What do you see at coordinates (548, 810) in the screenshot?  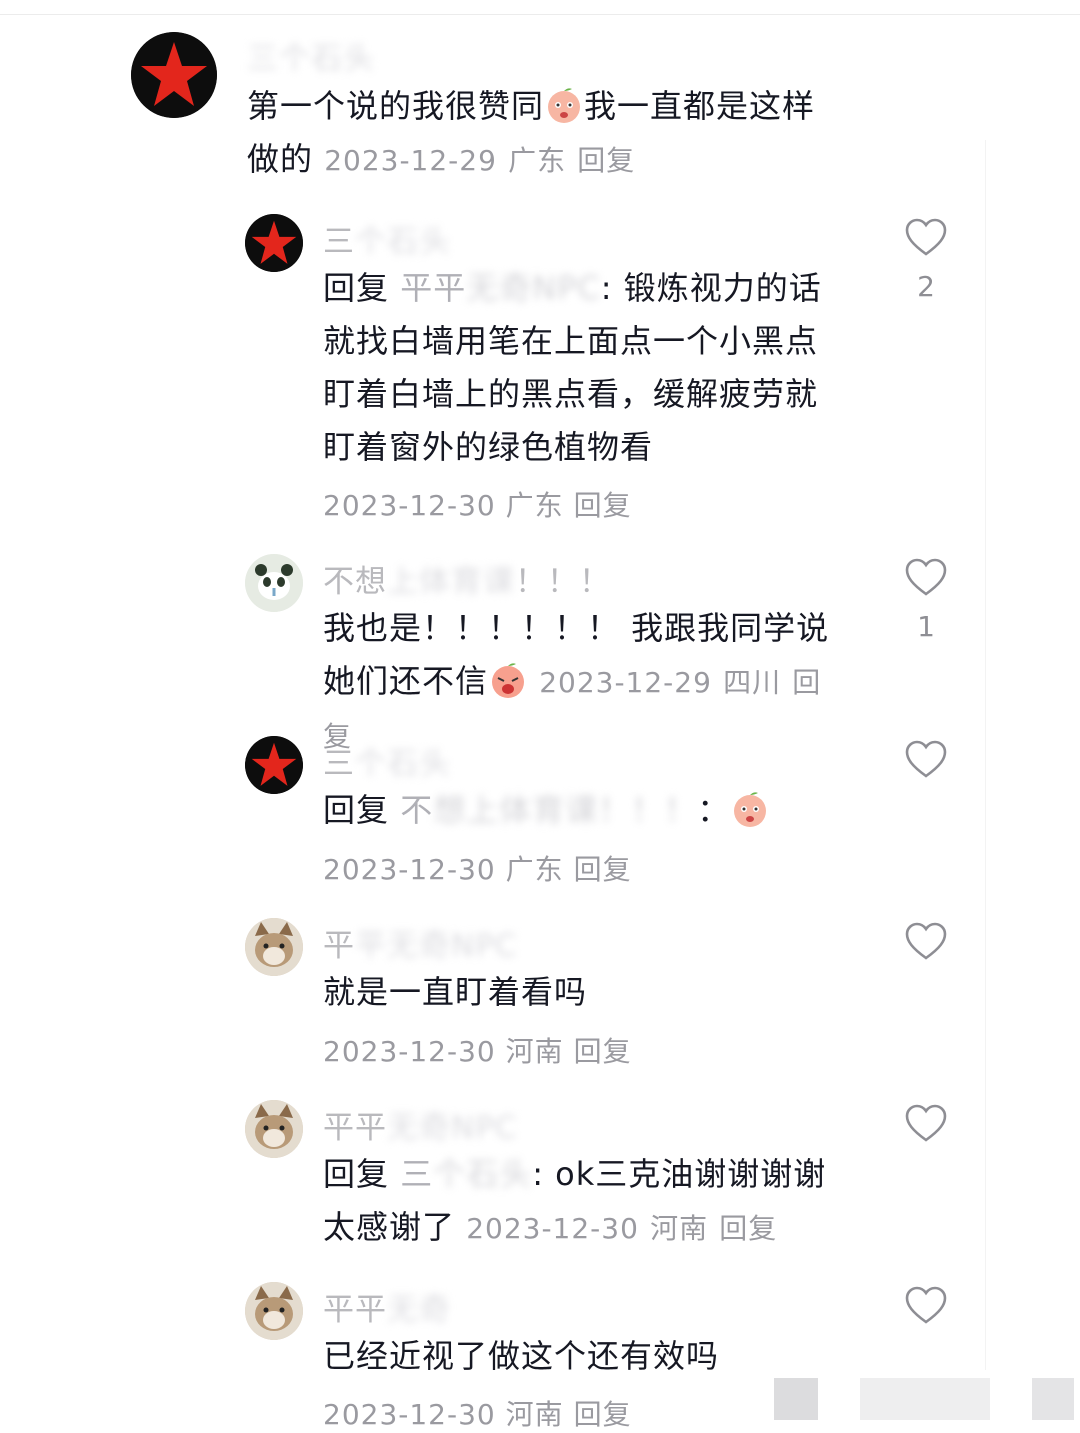 I see `reply-to-user: 不想上体育课！！！` at bounding box center [548, 810].